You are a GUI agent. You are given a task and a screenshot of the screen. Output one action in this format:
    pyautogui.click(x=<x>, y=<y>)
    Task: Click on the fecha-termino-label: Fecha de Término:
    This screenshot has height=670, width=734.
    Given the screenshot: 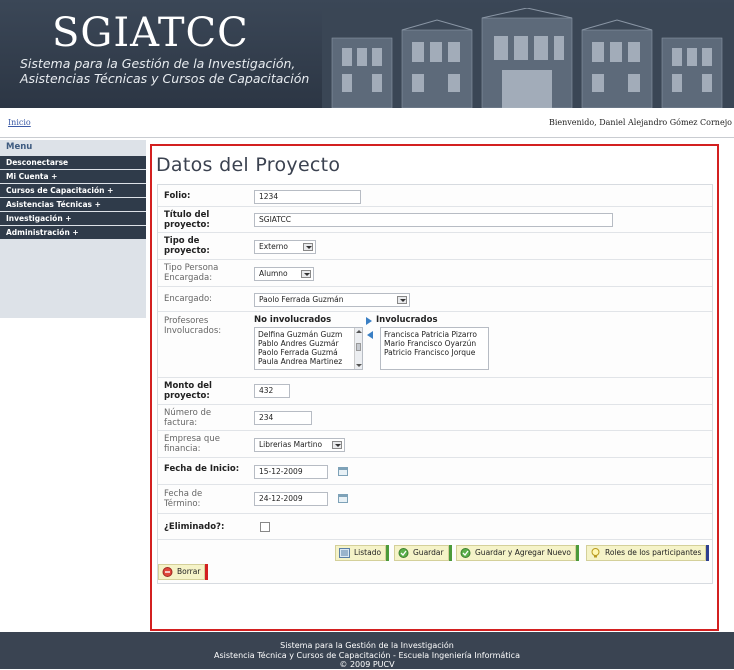 What is the action you would take?
    pyautogui.click(x=183, y=499)
    